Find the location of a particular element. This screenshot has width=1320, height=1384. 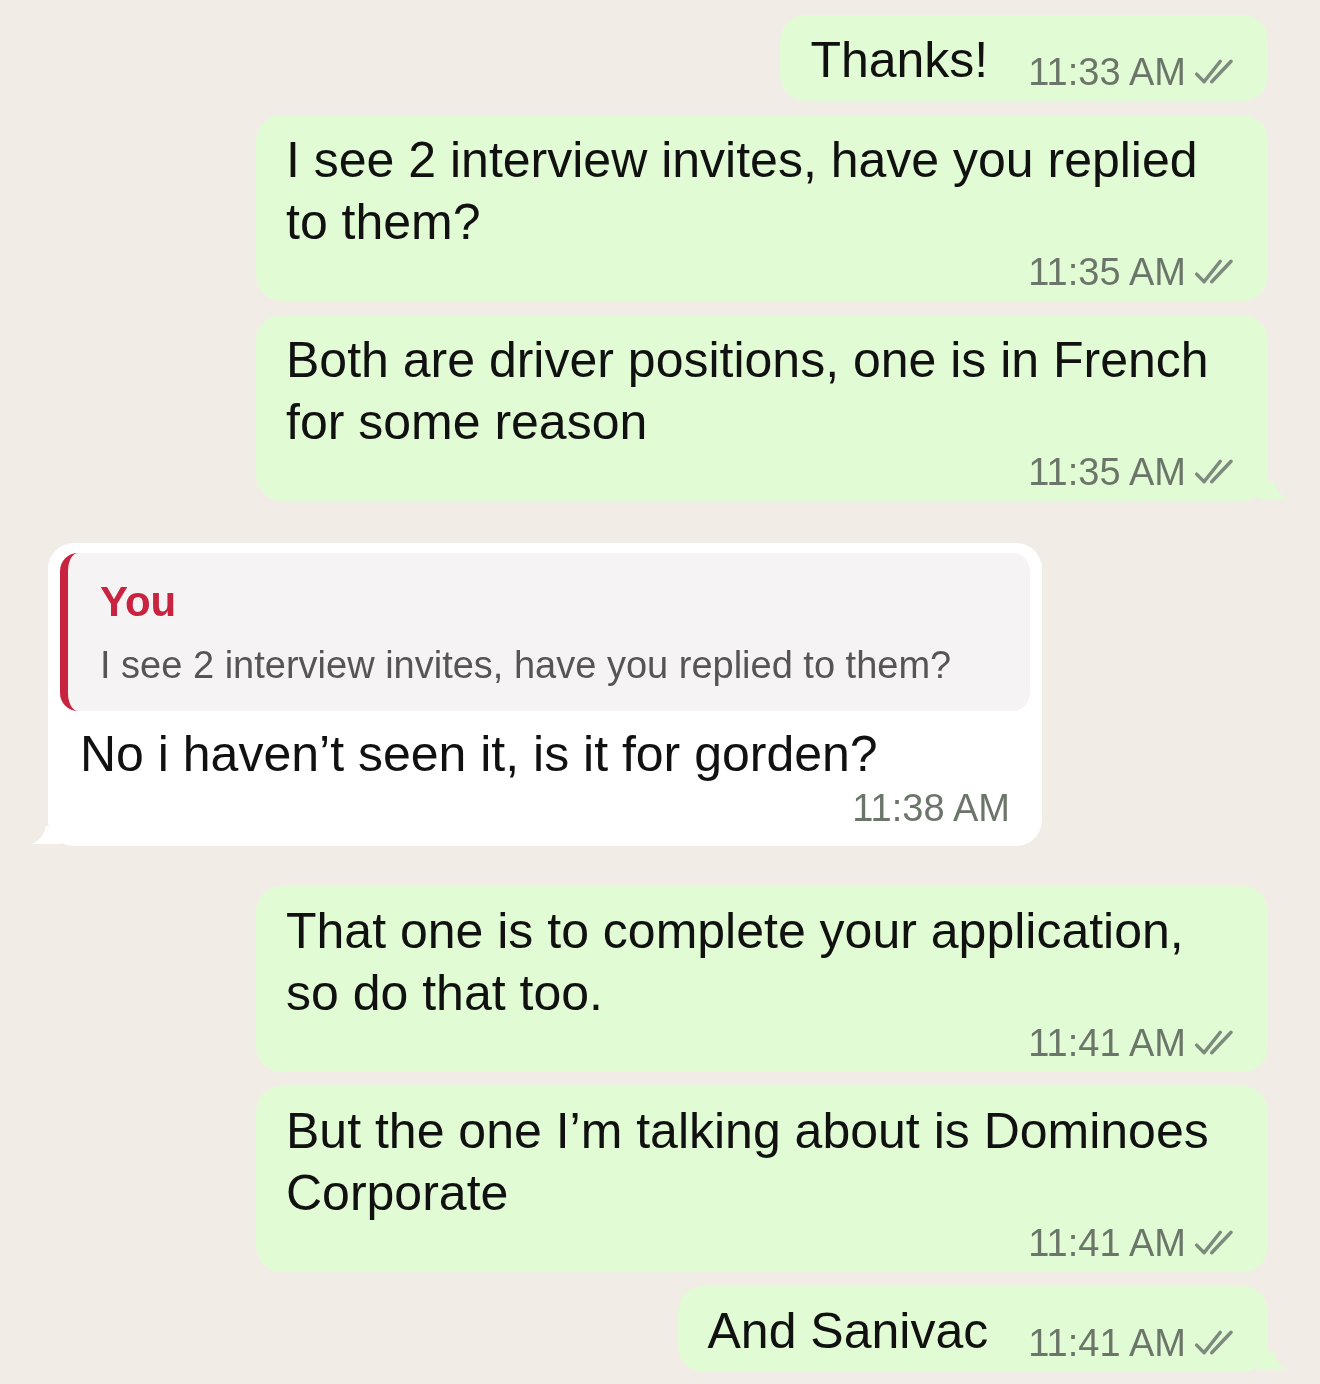

message-text: I see 2 interview invites, have you replied to them? is located at coordinates (742, 191).